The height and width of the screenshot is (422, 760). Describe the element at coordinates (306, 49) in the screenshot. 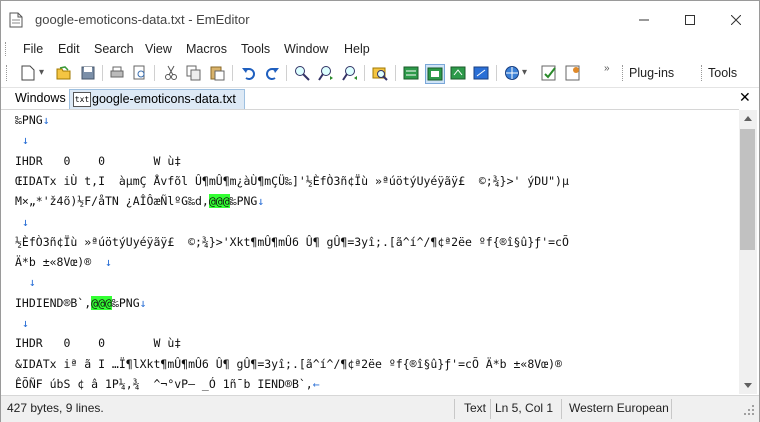

I see `menu-window: Window` at that location.